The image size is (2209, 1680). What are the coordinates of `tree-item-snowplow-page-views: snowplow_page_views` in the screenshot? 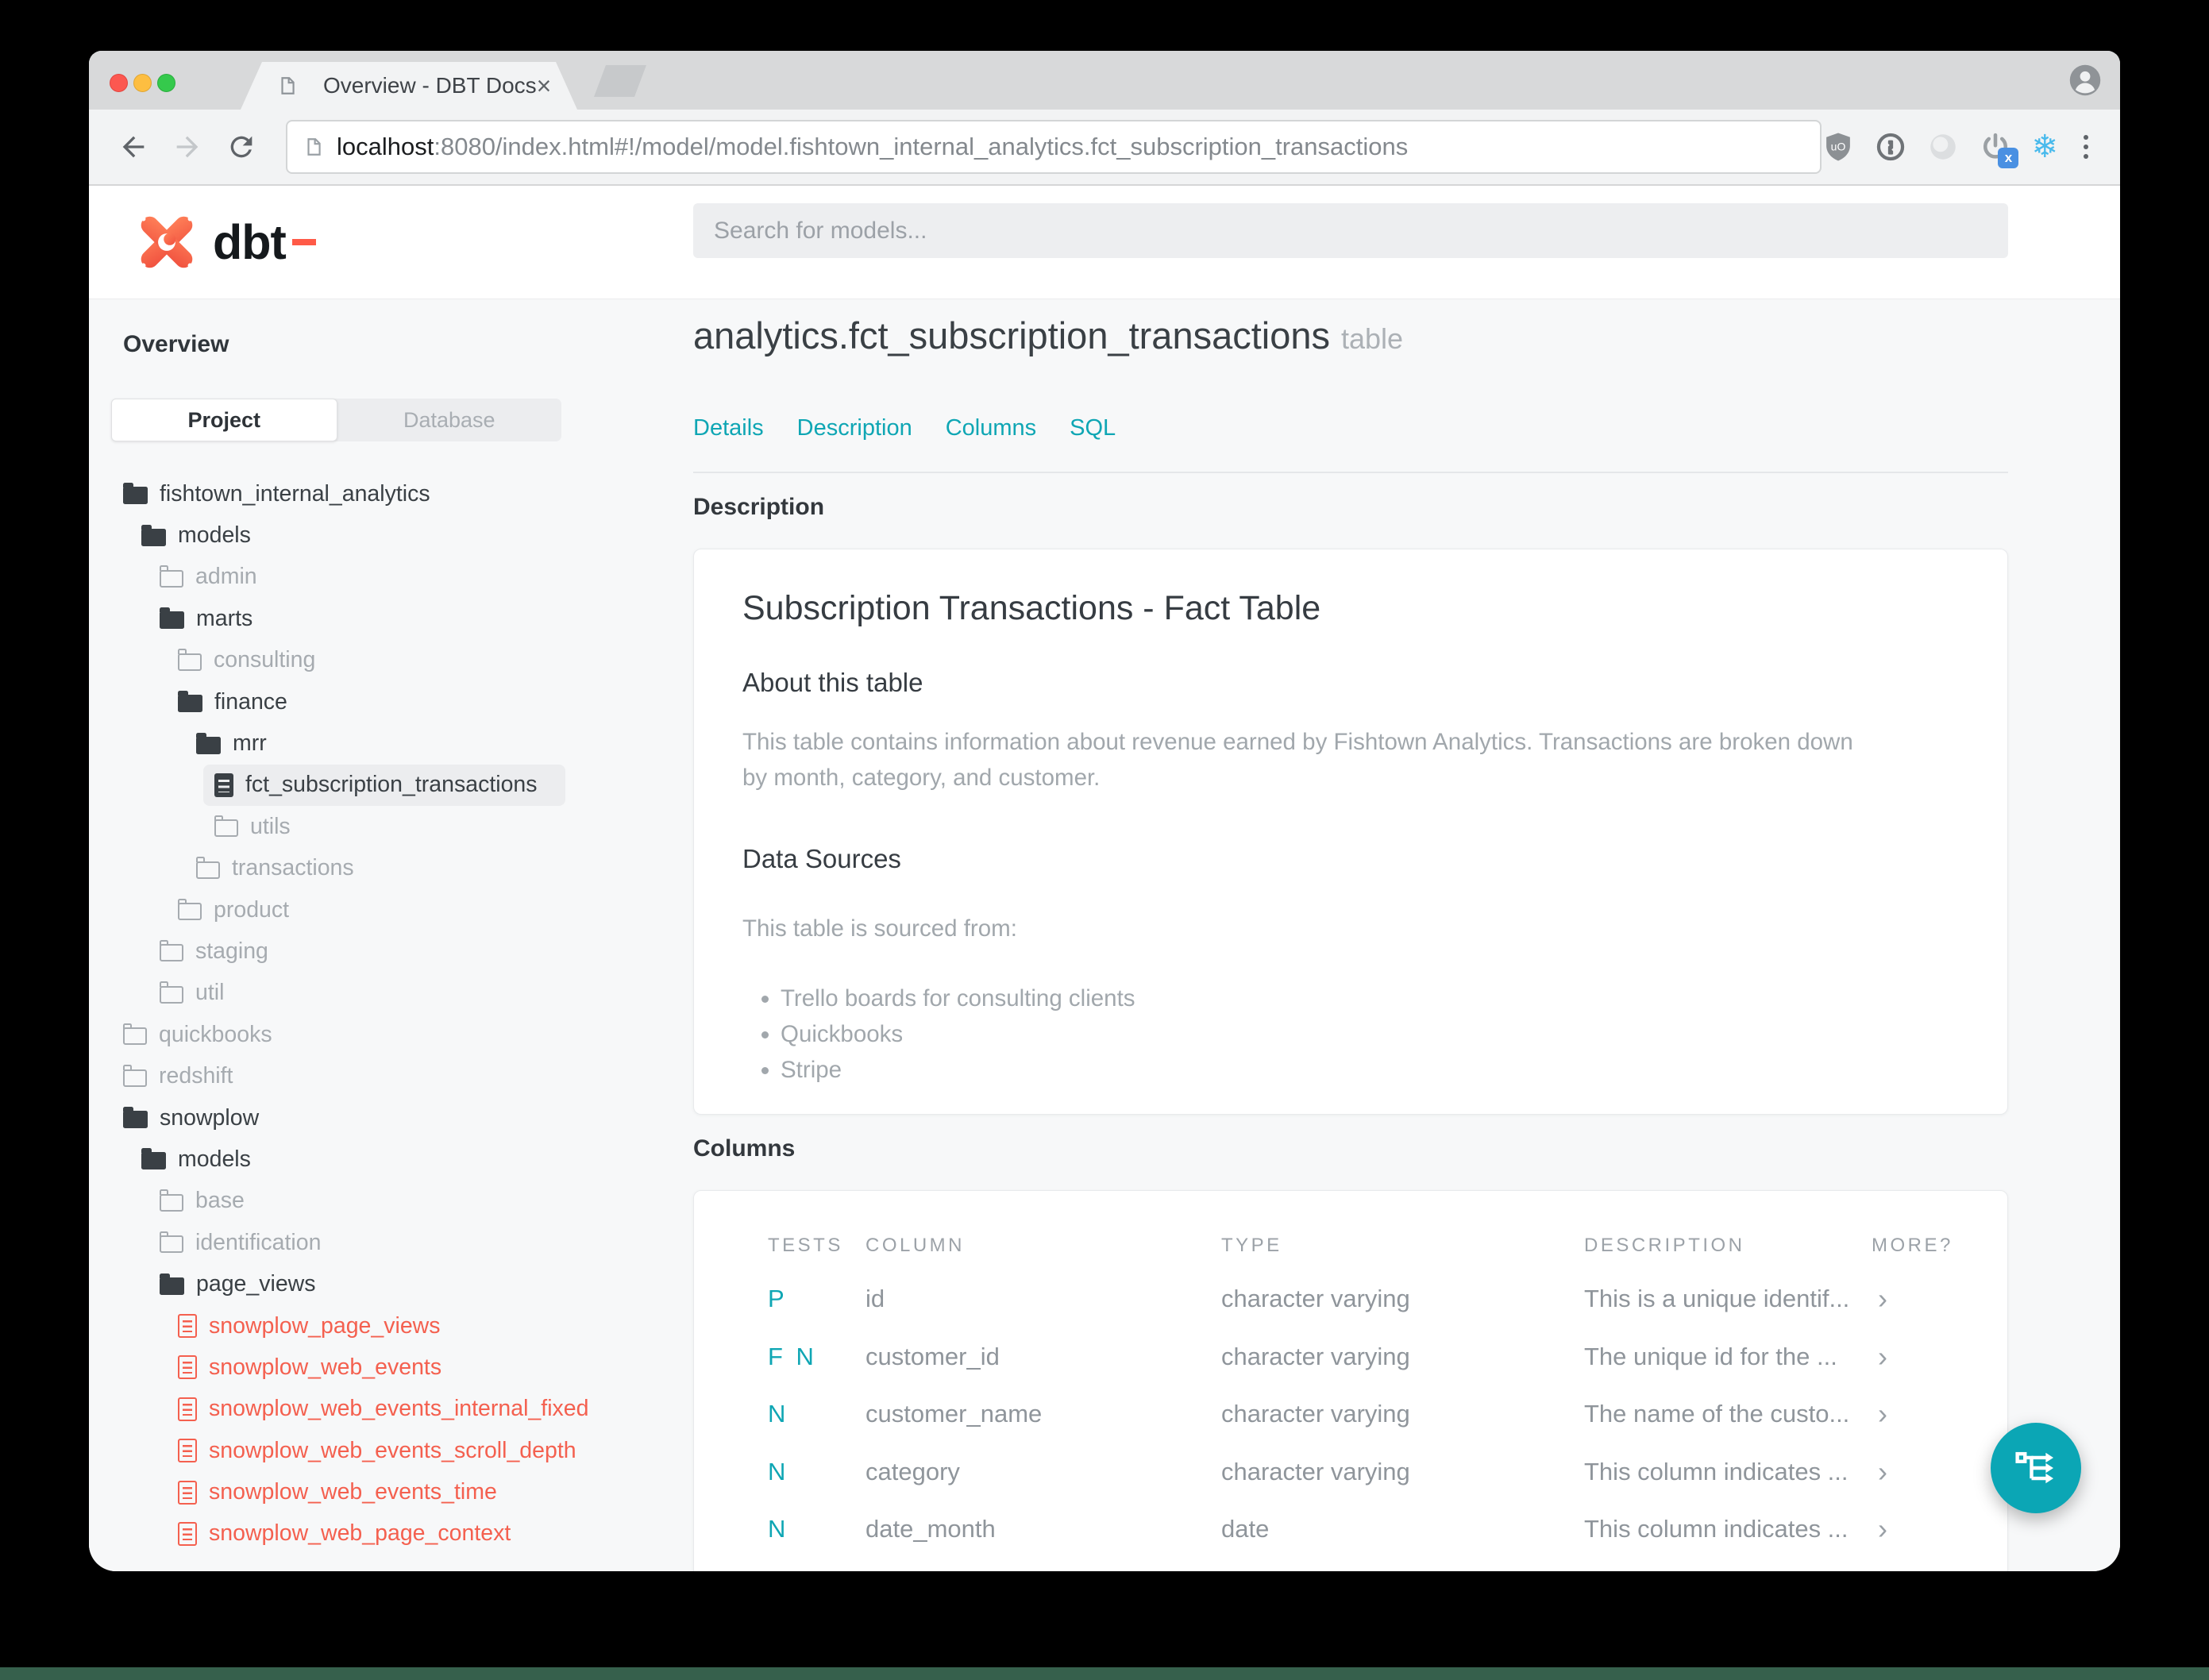 It's located at (391, 1326).